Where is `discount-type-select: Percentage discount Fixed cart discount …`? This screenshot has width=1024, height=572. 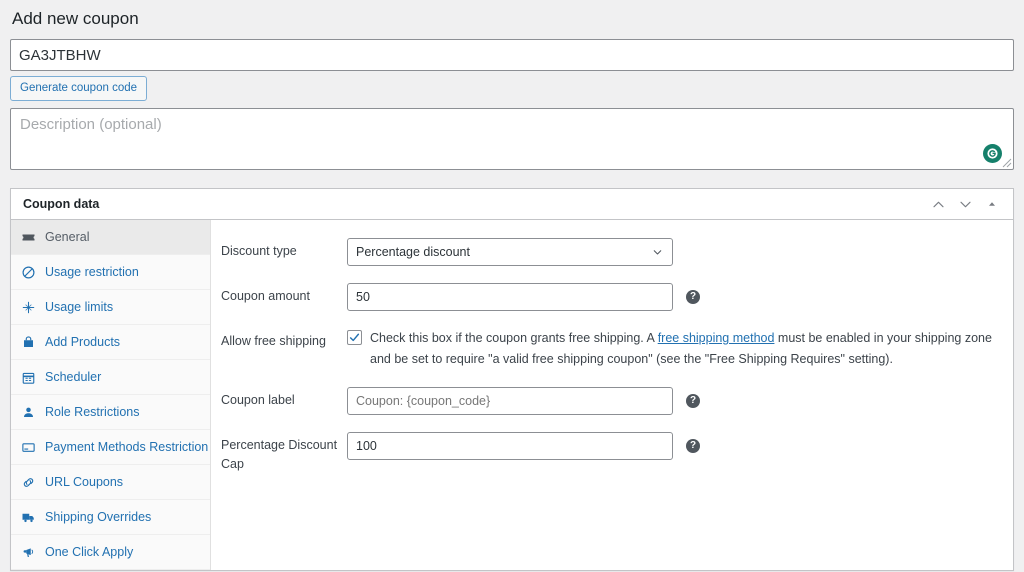
discount-type-select: Percentage discount Fixed cart discount … is located at coordinates (510, 252).